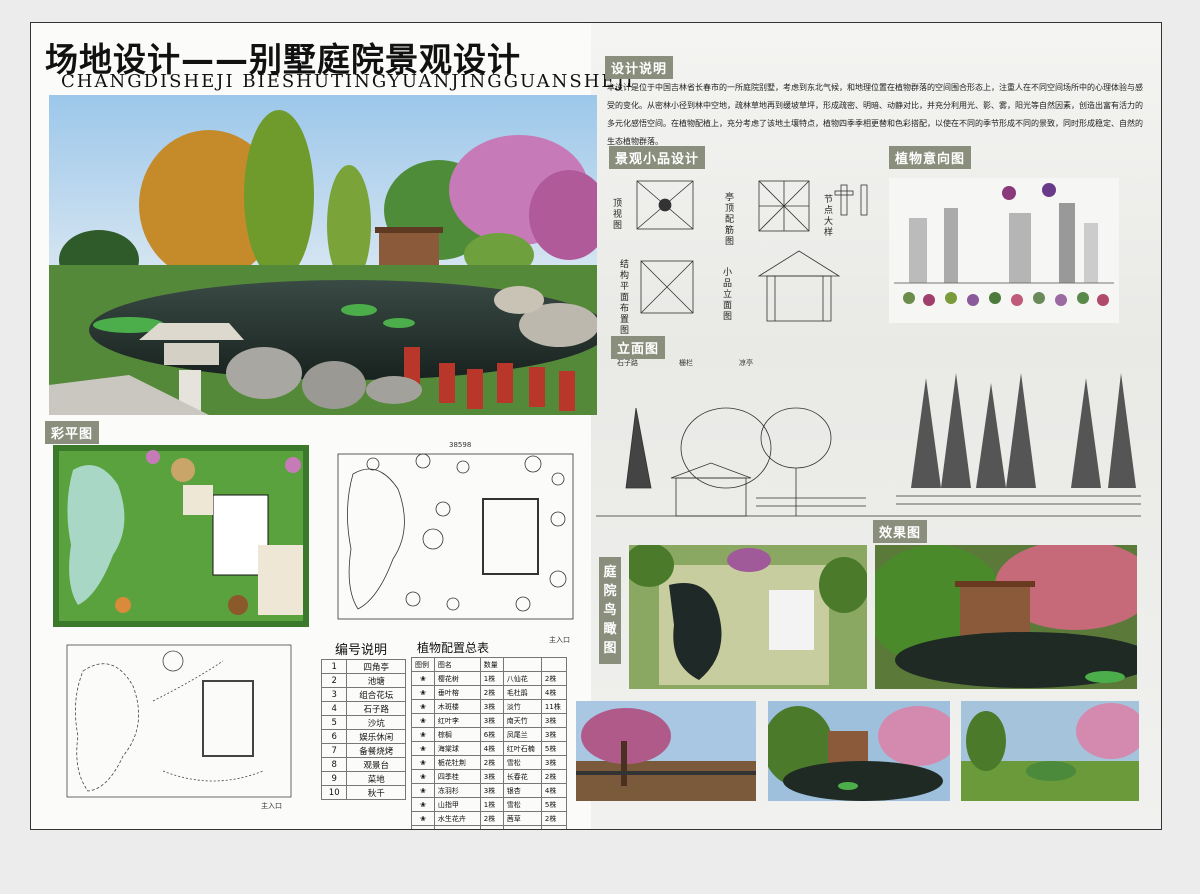 The width and height of the screenshot is (1200, 894). What do you see at coordinates (334, 680) in the screenshot?
I see `numbering-no: 2` at bounding box center [334, 680].